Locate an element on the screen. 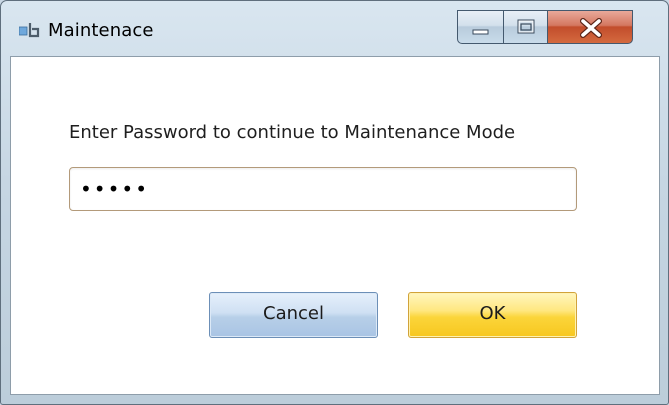  close-button is located at coordinates (590, 27).